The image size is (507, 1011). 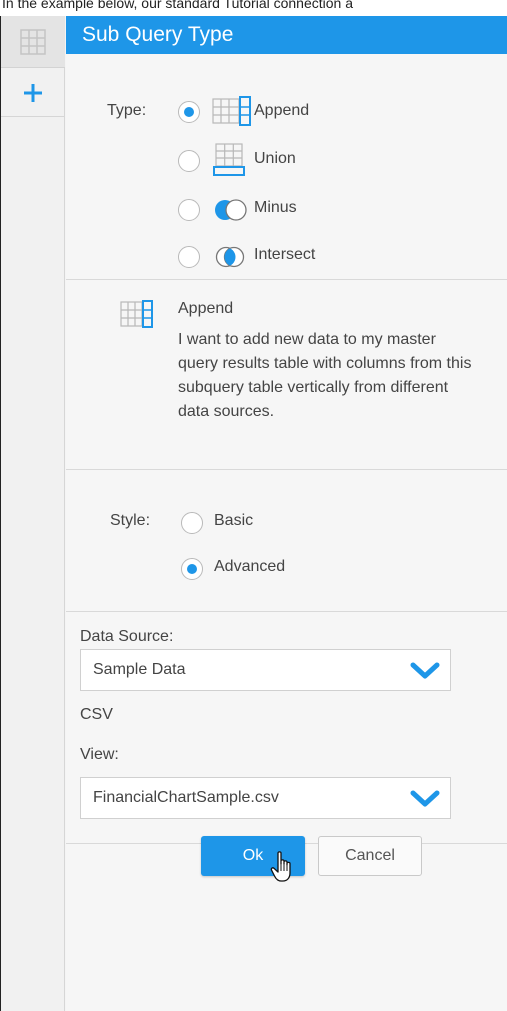 I want to click on data-source-select: Sample Data, so click(x=265, y=670).